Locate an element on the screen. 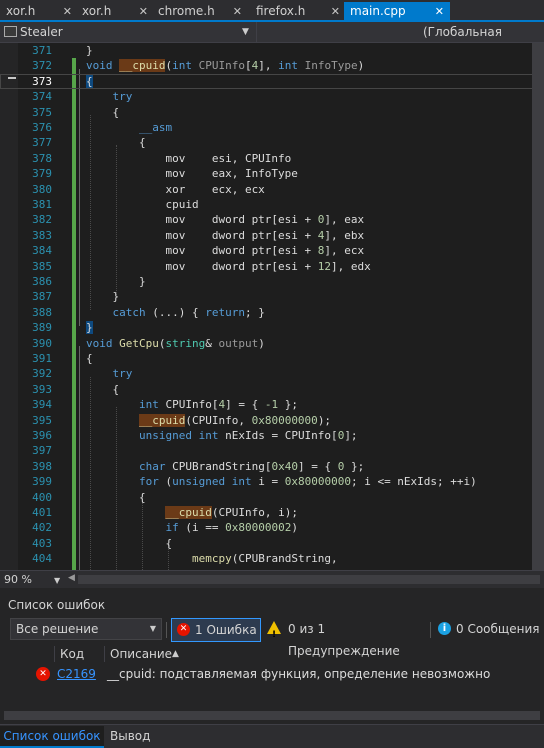 This screenshot has height=748, width=544. code-line: 398 char CPUBrandString[0x40] = { 0 }; is located at coordinates (272, 466).